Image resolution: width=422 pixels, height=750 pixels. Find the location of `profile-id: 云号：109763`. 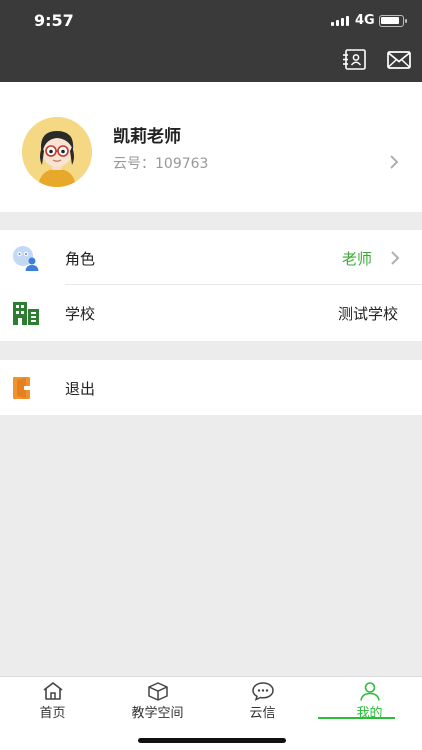

profile-id: 云号：109763 is located at coordinates (161, 164).